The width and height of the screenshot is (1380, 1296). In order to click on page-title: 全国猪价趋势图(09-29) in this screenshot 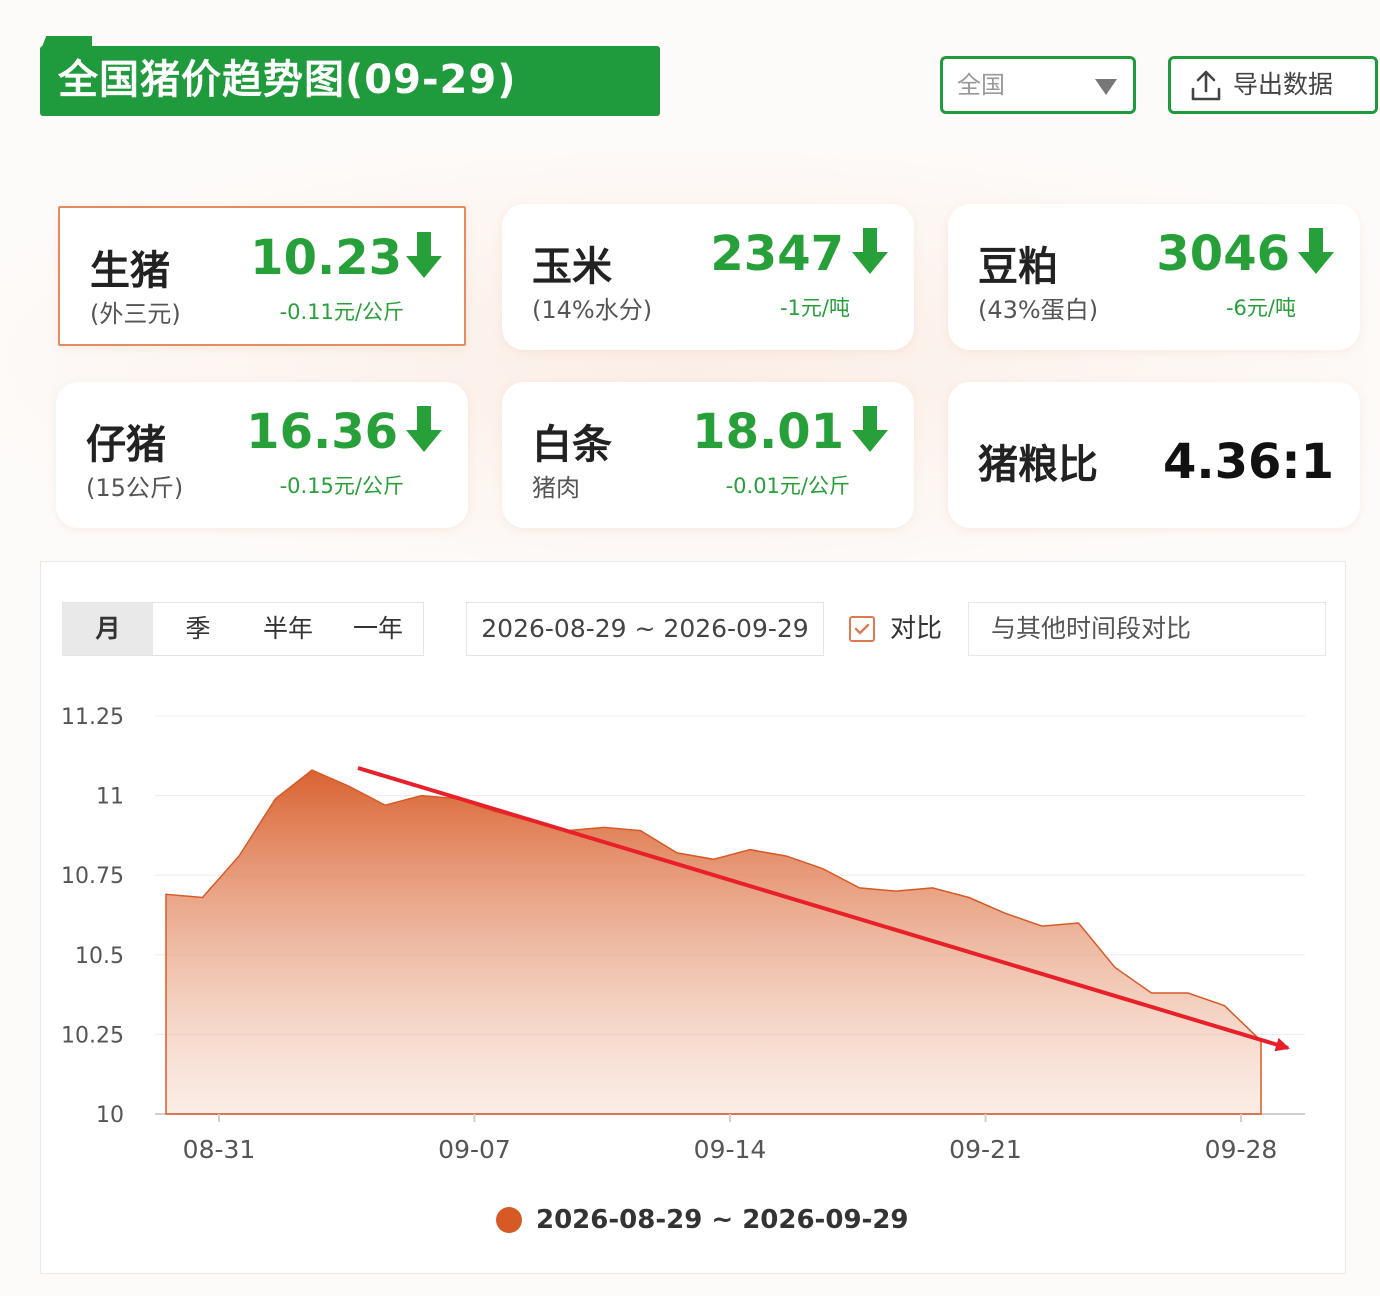, I will do `click(287, 80)`.